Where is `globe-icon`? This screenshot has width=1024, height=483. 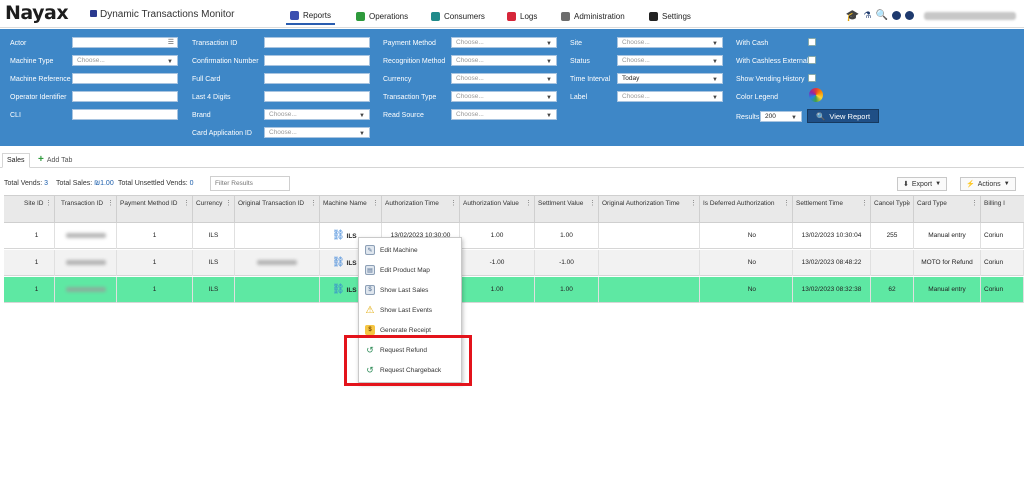
globe-icon is located at coordinates (896, 15).